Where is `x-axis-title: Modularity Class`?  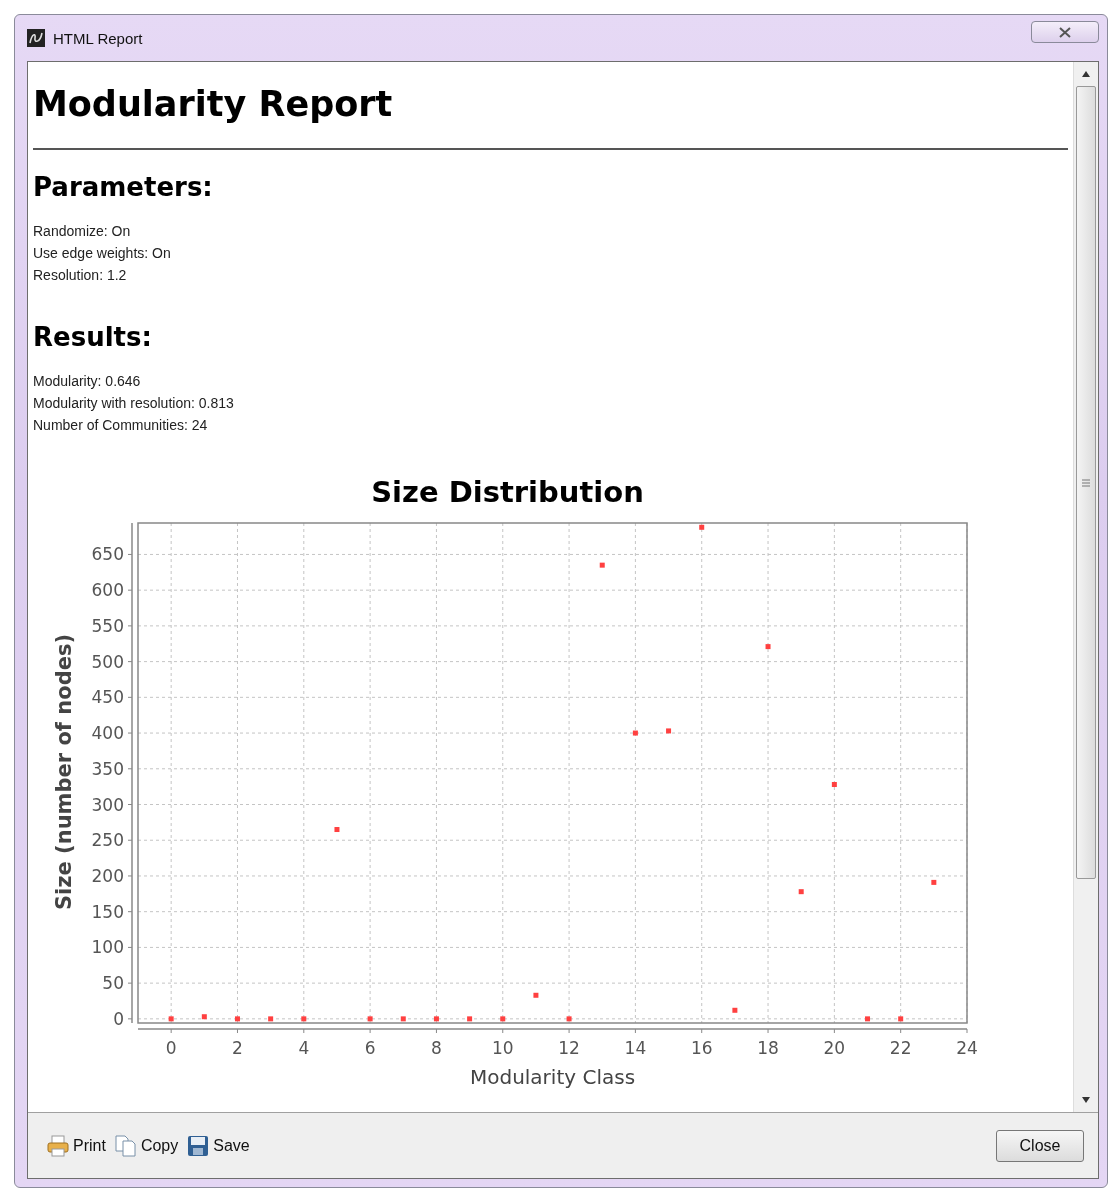 x-axis-title: Modularity Class is located at coordinates (552, 1077).